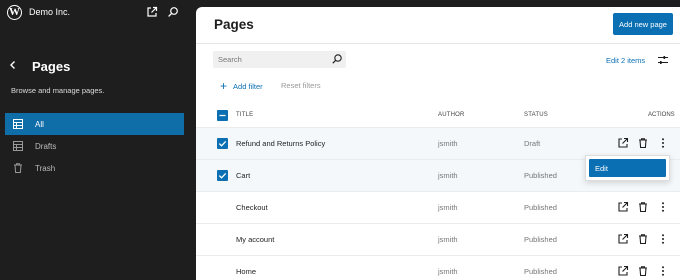  I want to click on divider, so click(438, 43).